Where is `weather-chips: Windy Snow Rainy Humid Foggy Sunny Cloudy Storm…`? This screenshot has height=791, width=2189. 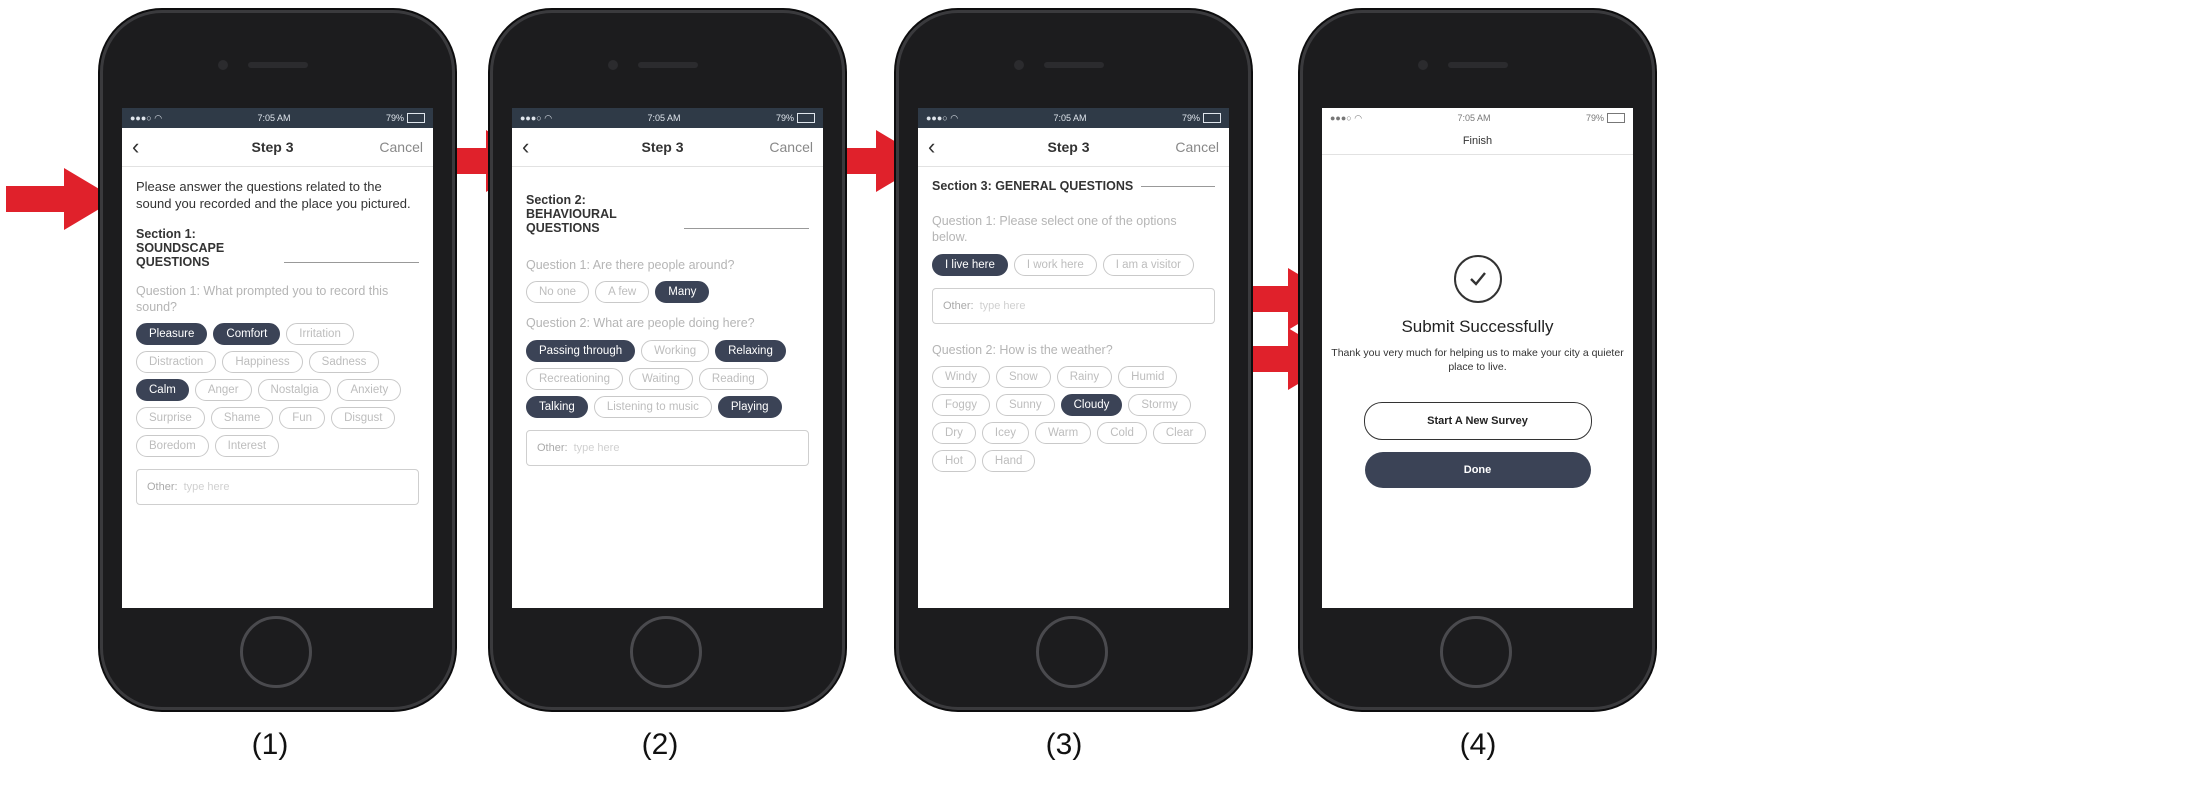 weather-chips: Windy Snow Rainy Humid Foggy Sunny Cloudy Storm… is located at coordinates (1073, 418).